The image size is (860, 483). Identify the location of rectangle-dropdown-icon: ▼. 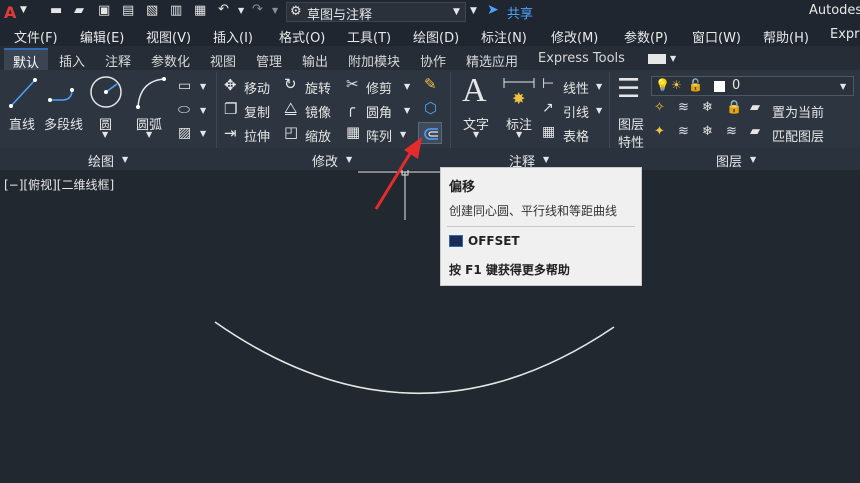
(203, 86).